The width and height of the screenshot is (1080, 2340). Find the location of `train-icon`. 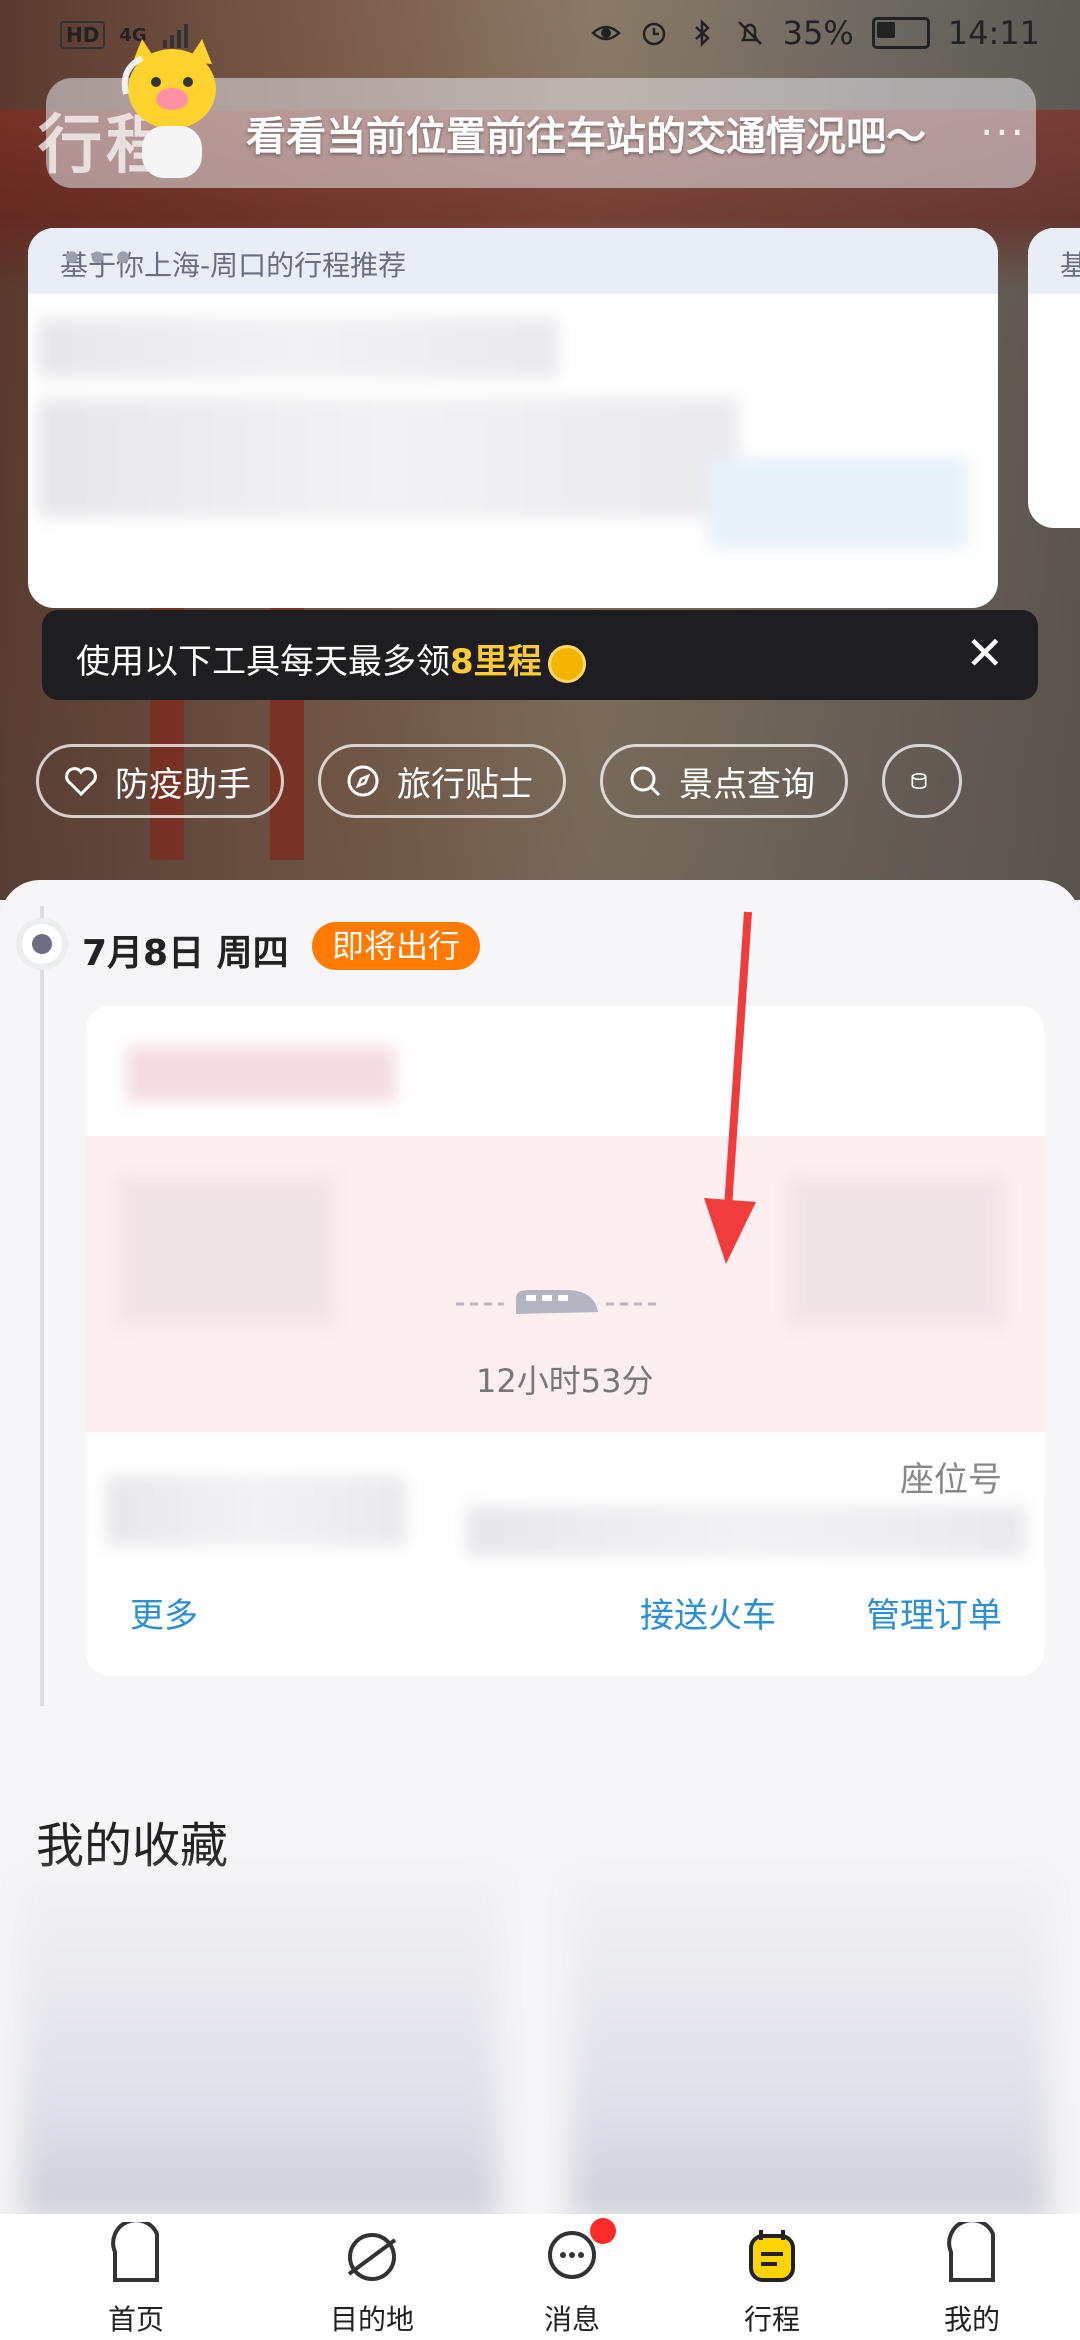

train-icon is located at coordinates (556, 1302).